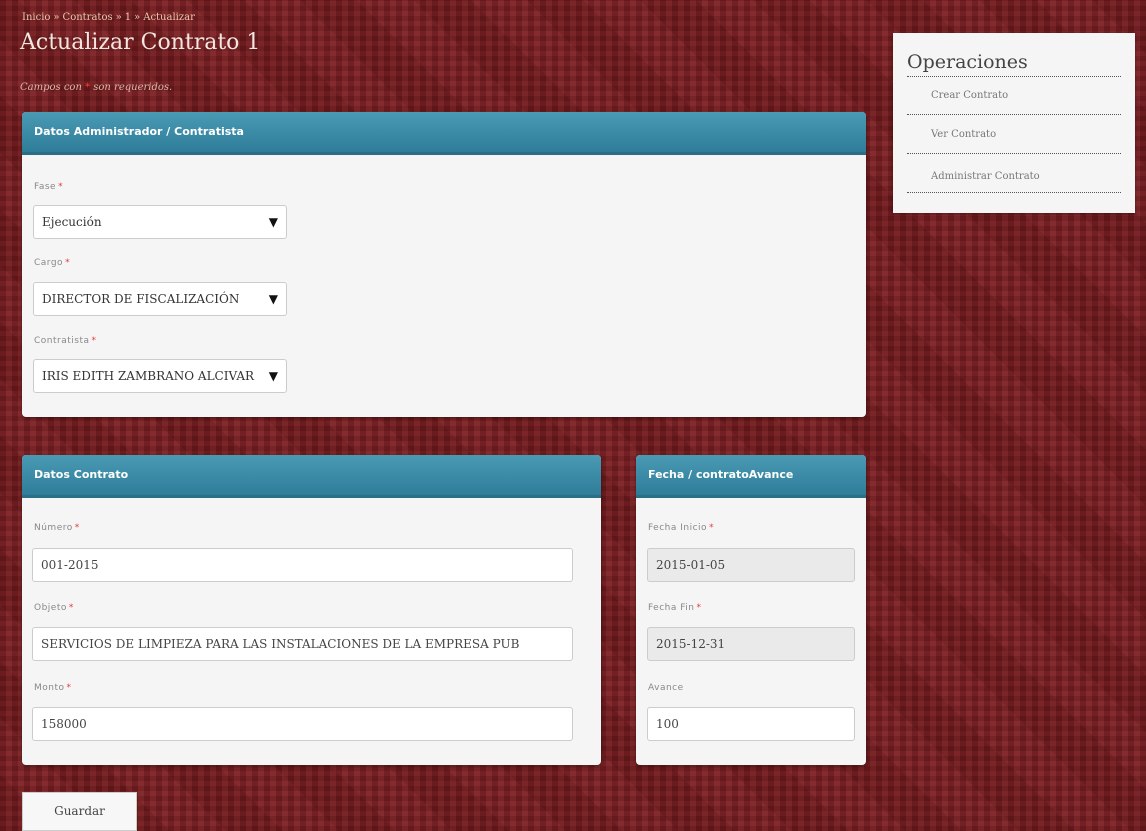  What do you see at coordinates (148, 376) in the screenshot?
I see `contratista-selected-value: IRIS EDITH ZAMBRANO ALCIVAR` at bounding box center [148, 376].